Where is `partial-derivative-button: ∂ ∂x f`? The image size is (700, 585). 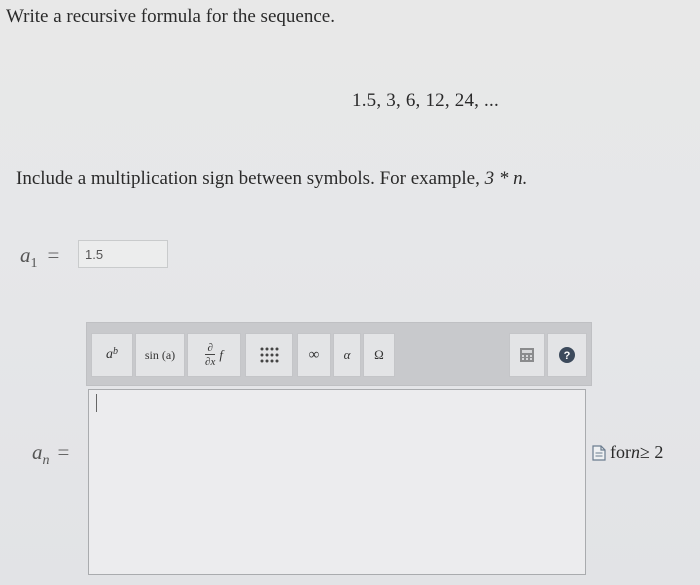 partial-derivative-button: ∂ ∂x f is located at coordinates (214, 355).